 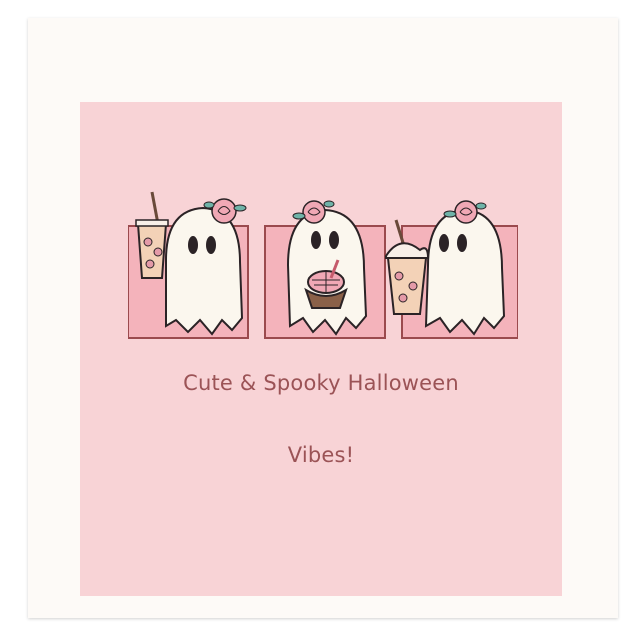 I want to click on ghost-with-iced-coffee, so click(x=188, y=265).